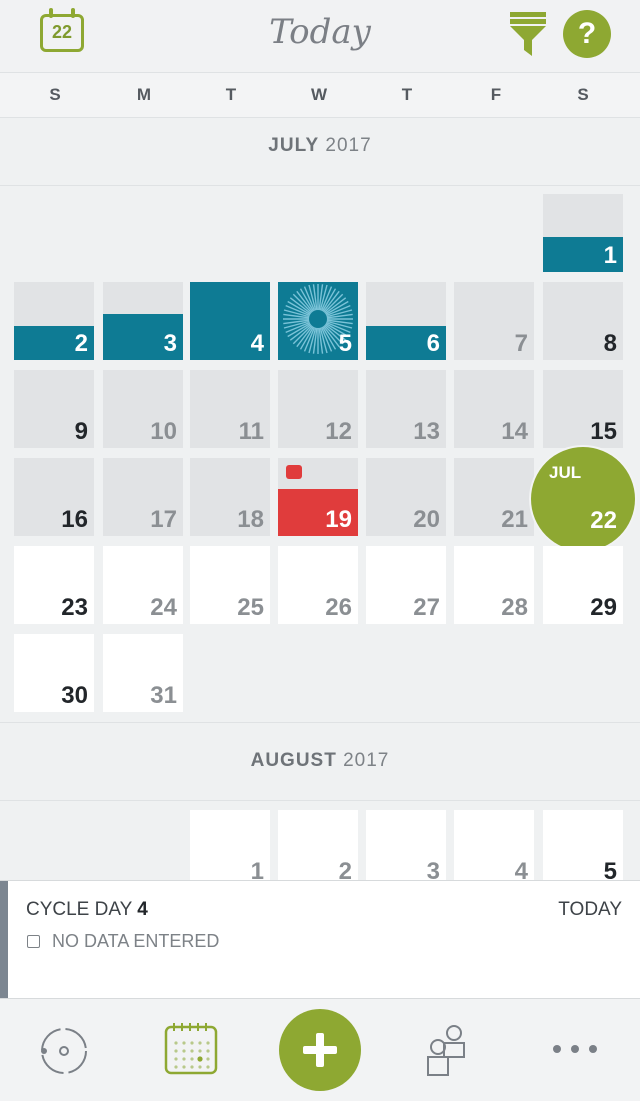 The width and height of the screenshot is (640, 1101). I want to click on day-cell: 26, so click(318, 585).